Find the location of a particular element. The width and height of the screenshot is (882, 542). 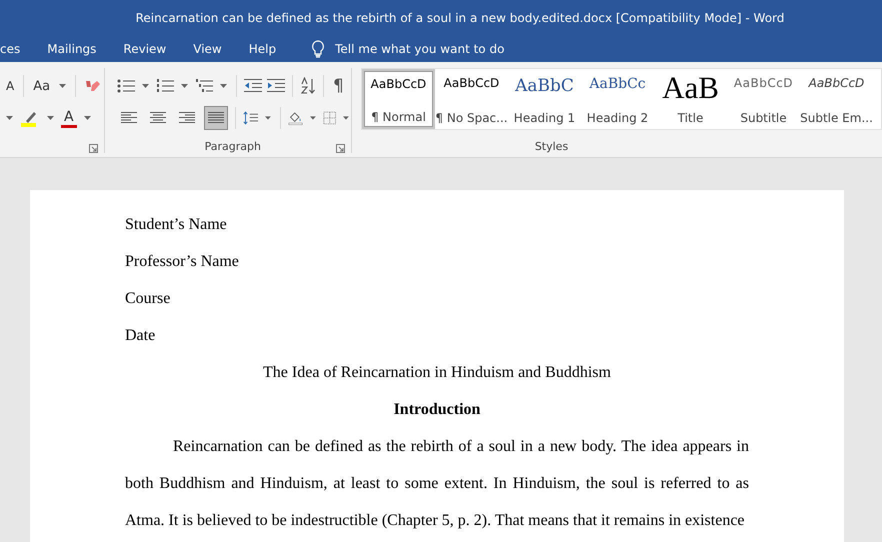

document-title: The Idea of Reincarnation in Hinduism and Buddhism is located at coordinates (437, 373).